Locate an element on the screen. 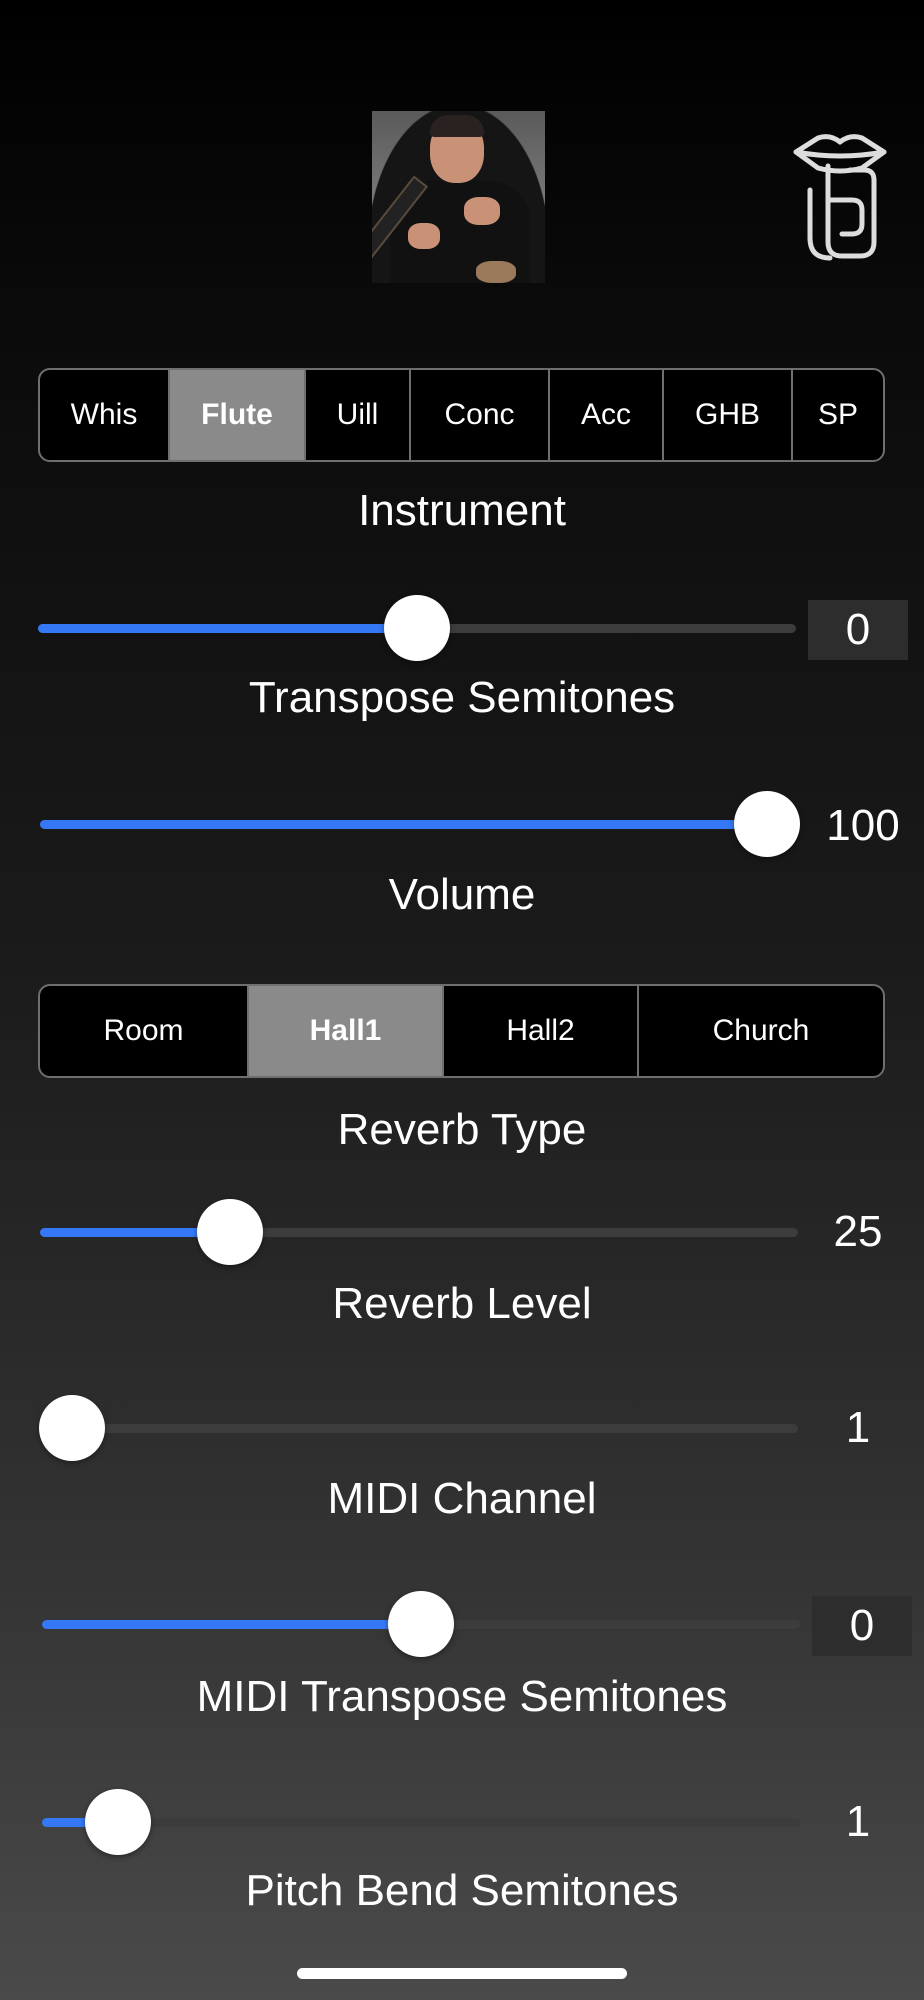  instrument-selector: Whis Flute Uill Conc Acc GHB SP is located at coordinates (461, 415).